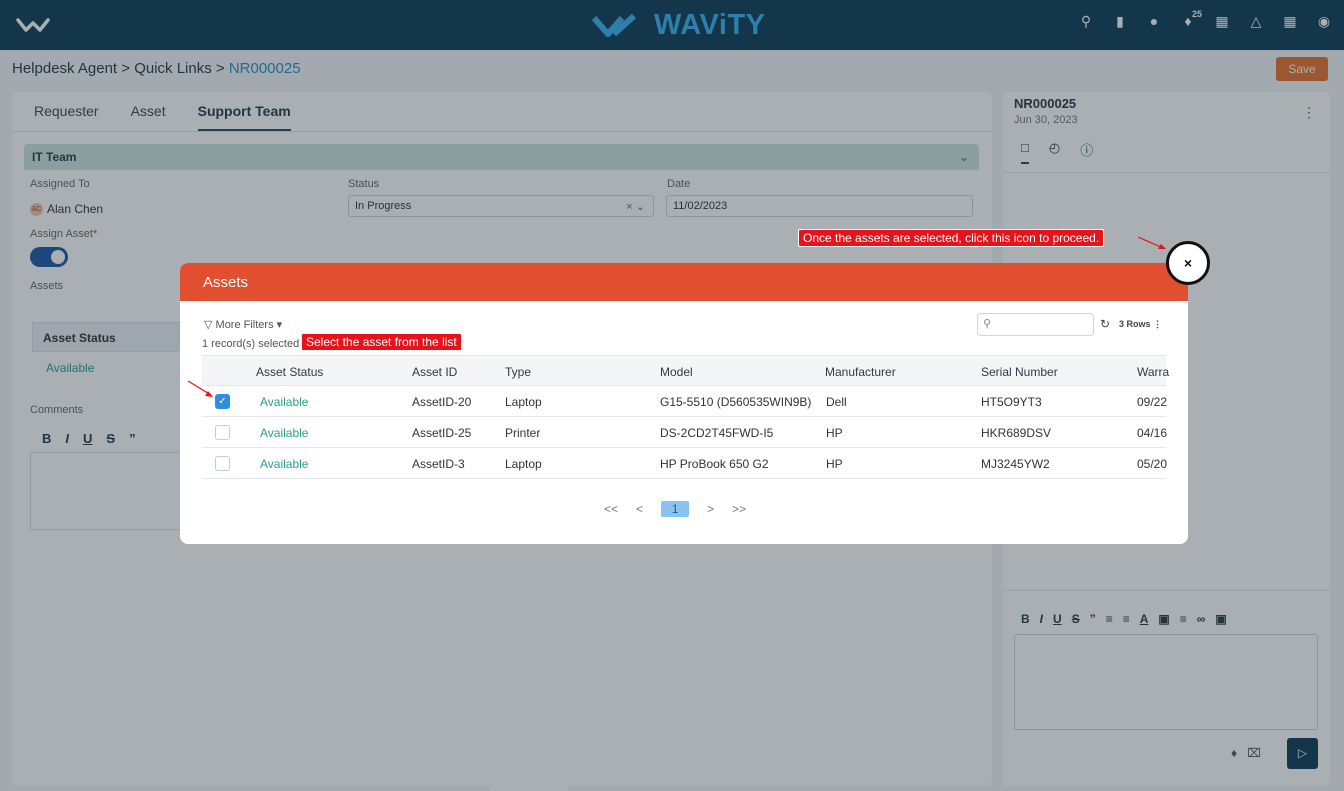  Describe the element at coordinates (611, 509) in the screenshot. I see `first-page-button: <<` at that location.